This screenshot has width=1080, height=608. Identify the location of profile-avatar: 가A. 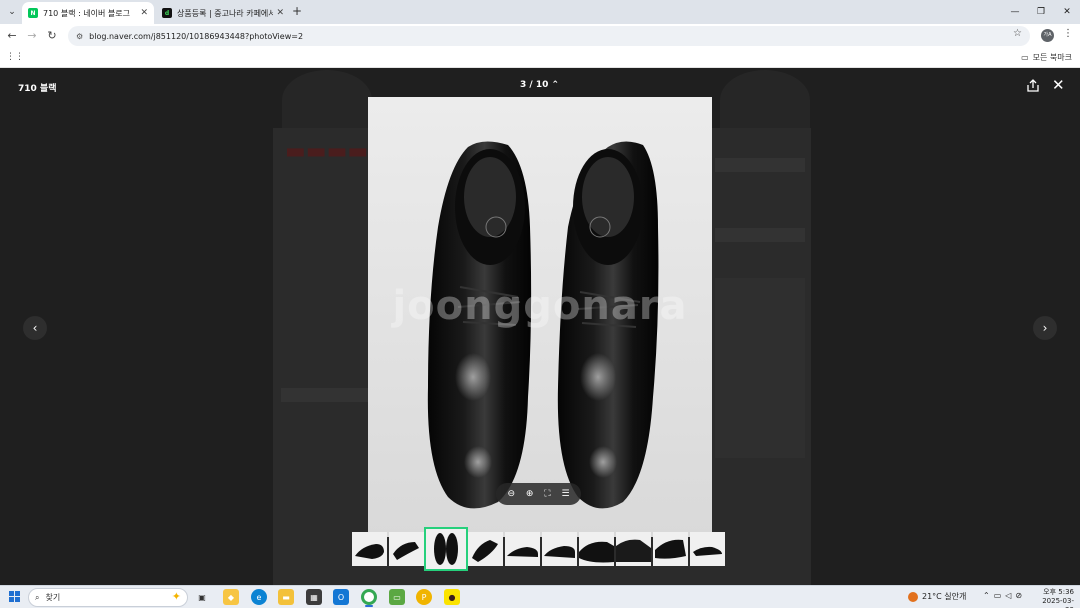
(1047, 35).